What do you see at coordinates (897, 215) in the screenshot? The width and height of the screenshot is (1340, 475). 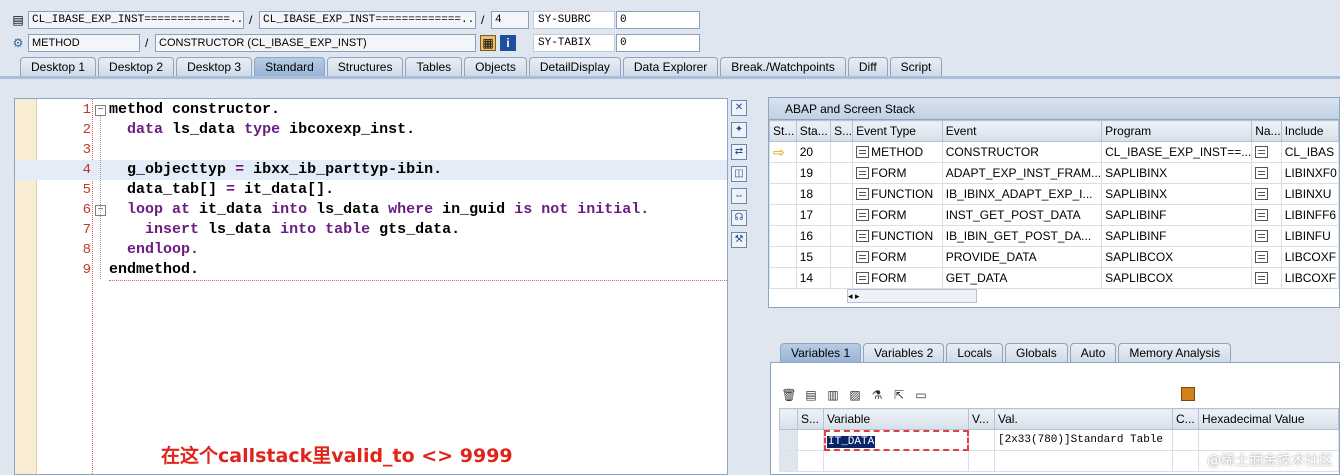 I see `event-type: FORM` at bounding box center [897, 215].